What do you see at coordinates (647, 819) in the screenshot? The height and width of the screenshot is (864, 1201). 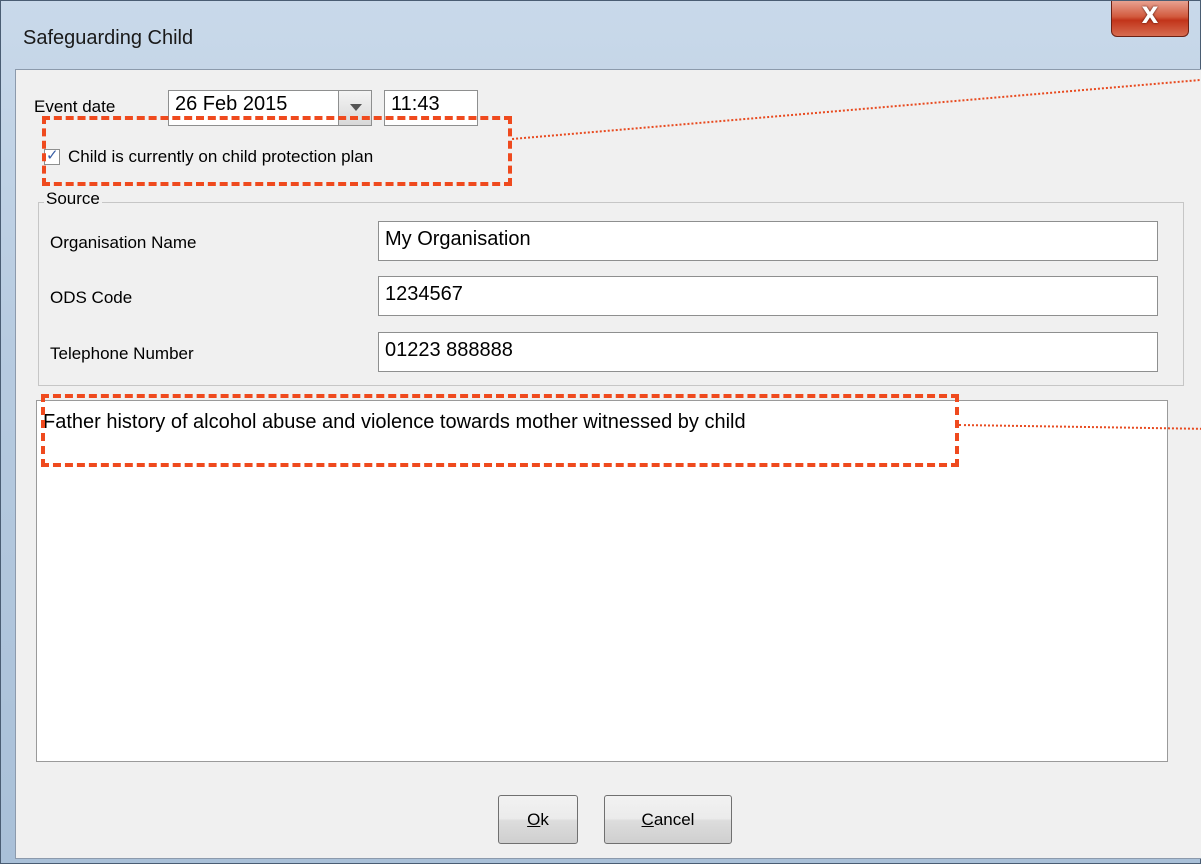 I see `cancel-mnemonic: C` at bounding box center [647, 819].